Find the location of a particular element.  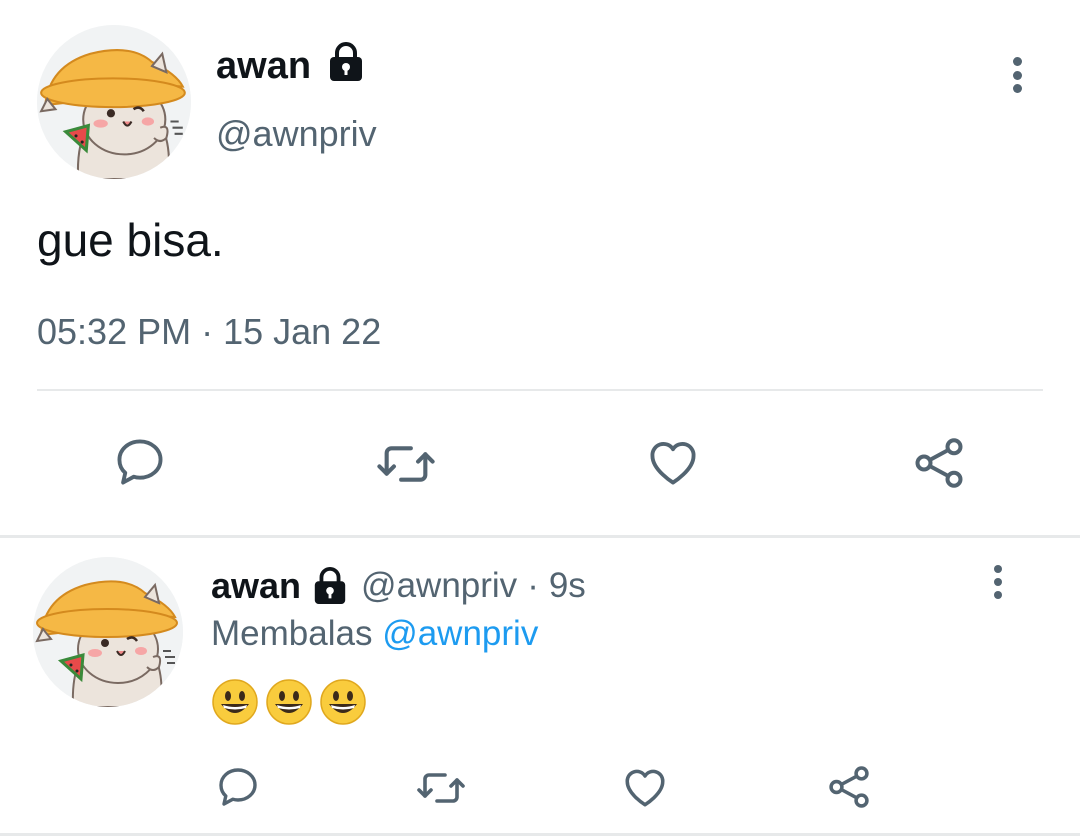

reply-emoji-text is located at coordinates (289, 702).